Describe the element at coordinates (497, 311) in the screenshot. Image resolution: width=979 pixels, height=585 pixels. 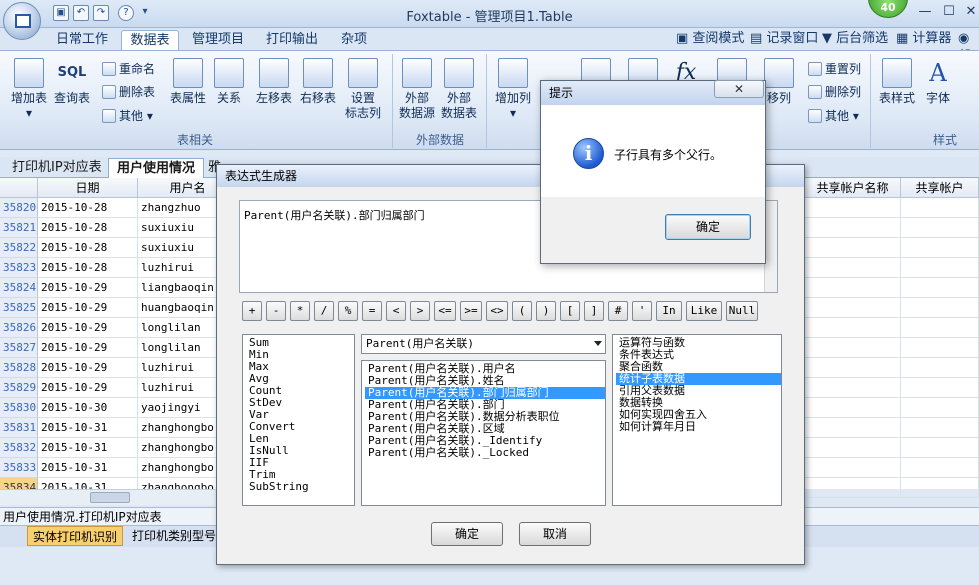
I see `operator-button: <>` at that location.